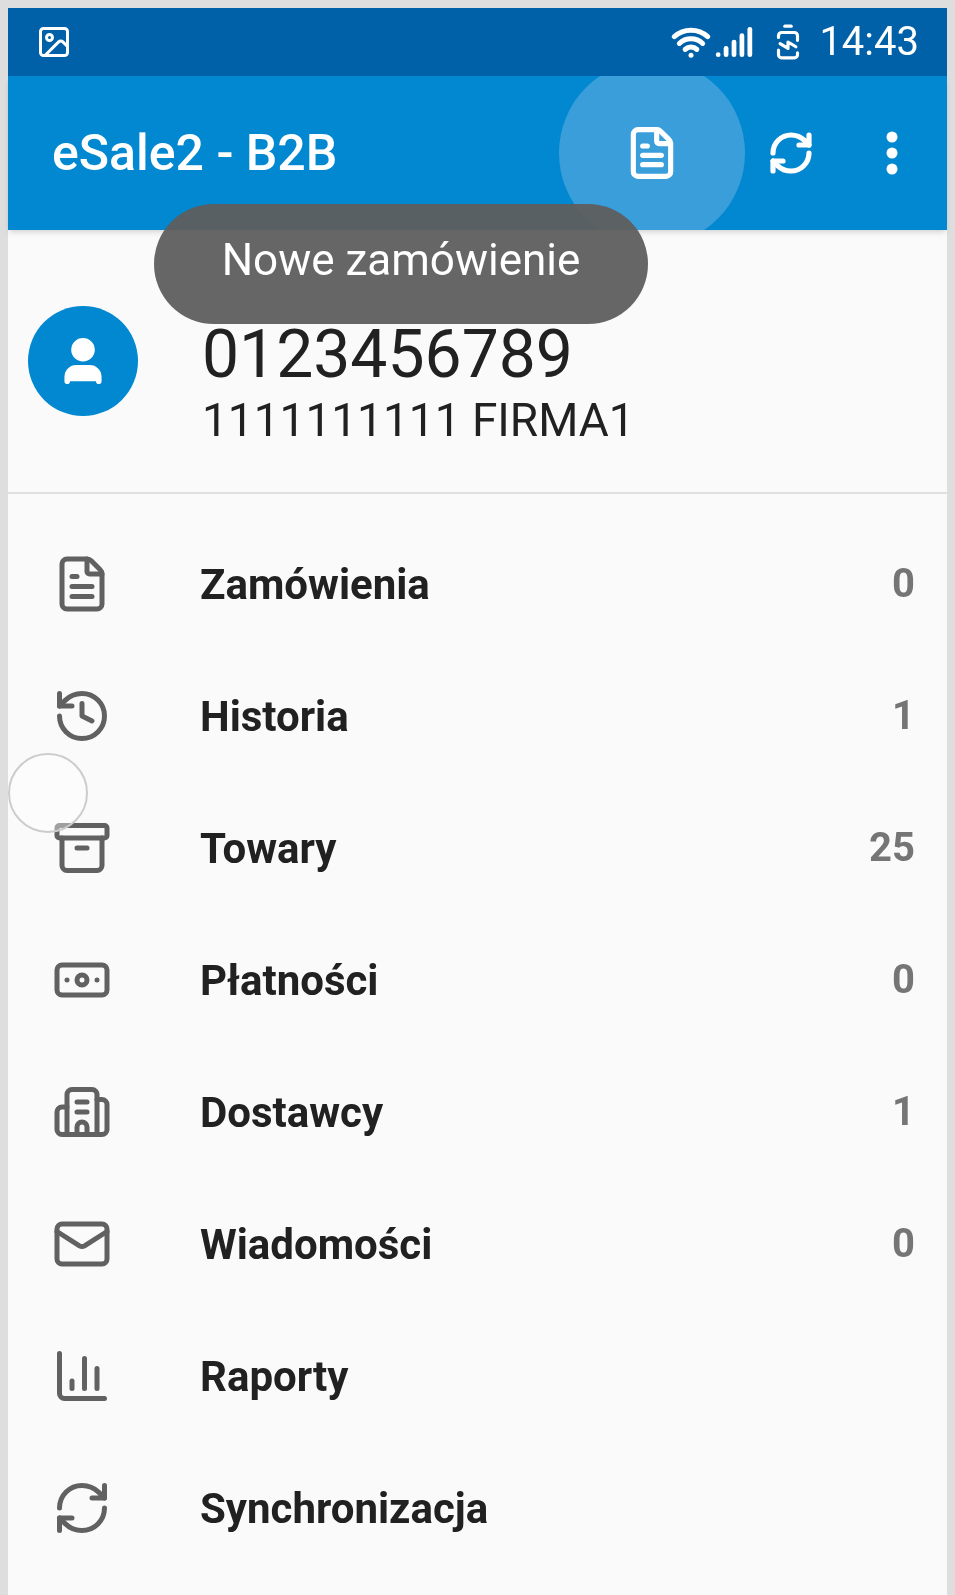  Describe the element at coordinates (477, 1112) in the screenshot. I see `menu-item: Dostawcy 1` at that location.